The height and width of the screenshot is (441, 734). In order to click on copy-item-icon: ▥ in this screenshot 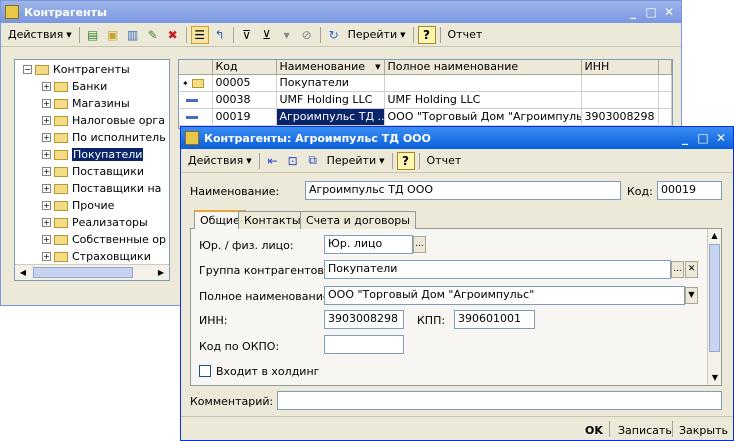, I will do `click(133, 35)`.